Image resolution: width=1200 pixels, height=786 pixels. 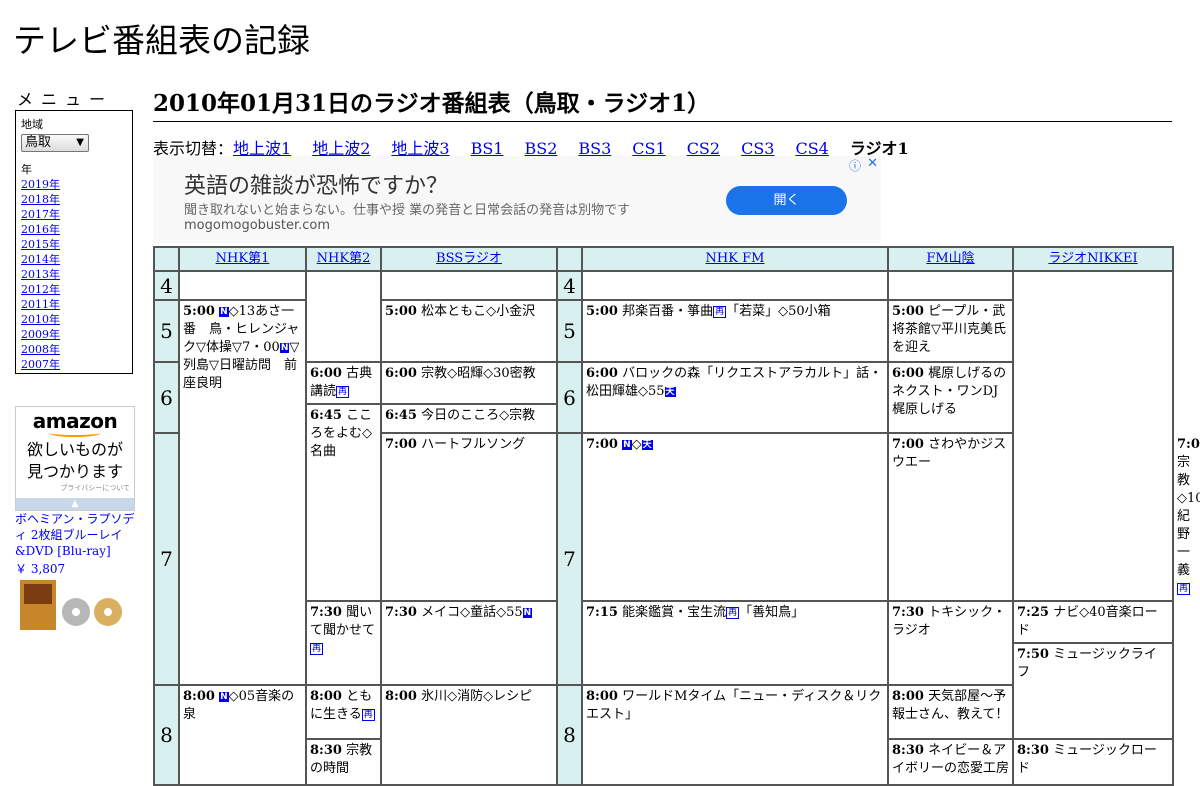 I want to click on program-cell: 6:45 今日のこころ◇宗教, so click(x=469, y=418).